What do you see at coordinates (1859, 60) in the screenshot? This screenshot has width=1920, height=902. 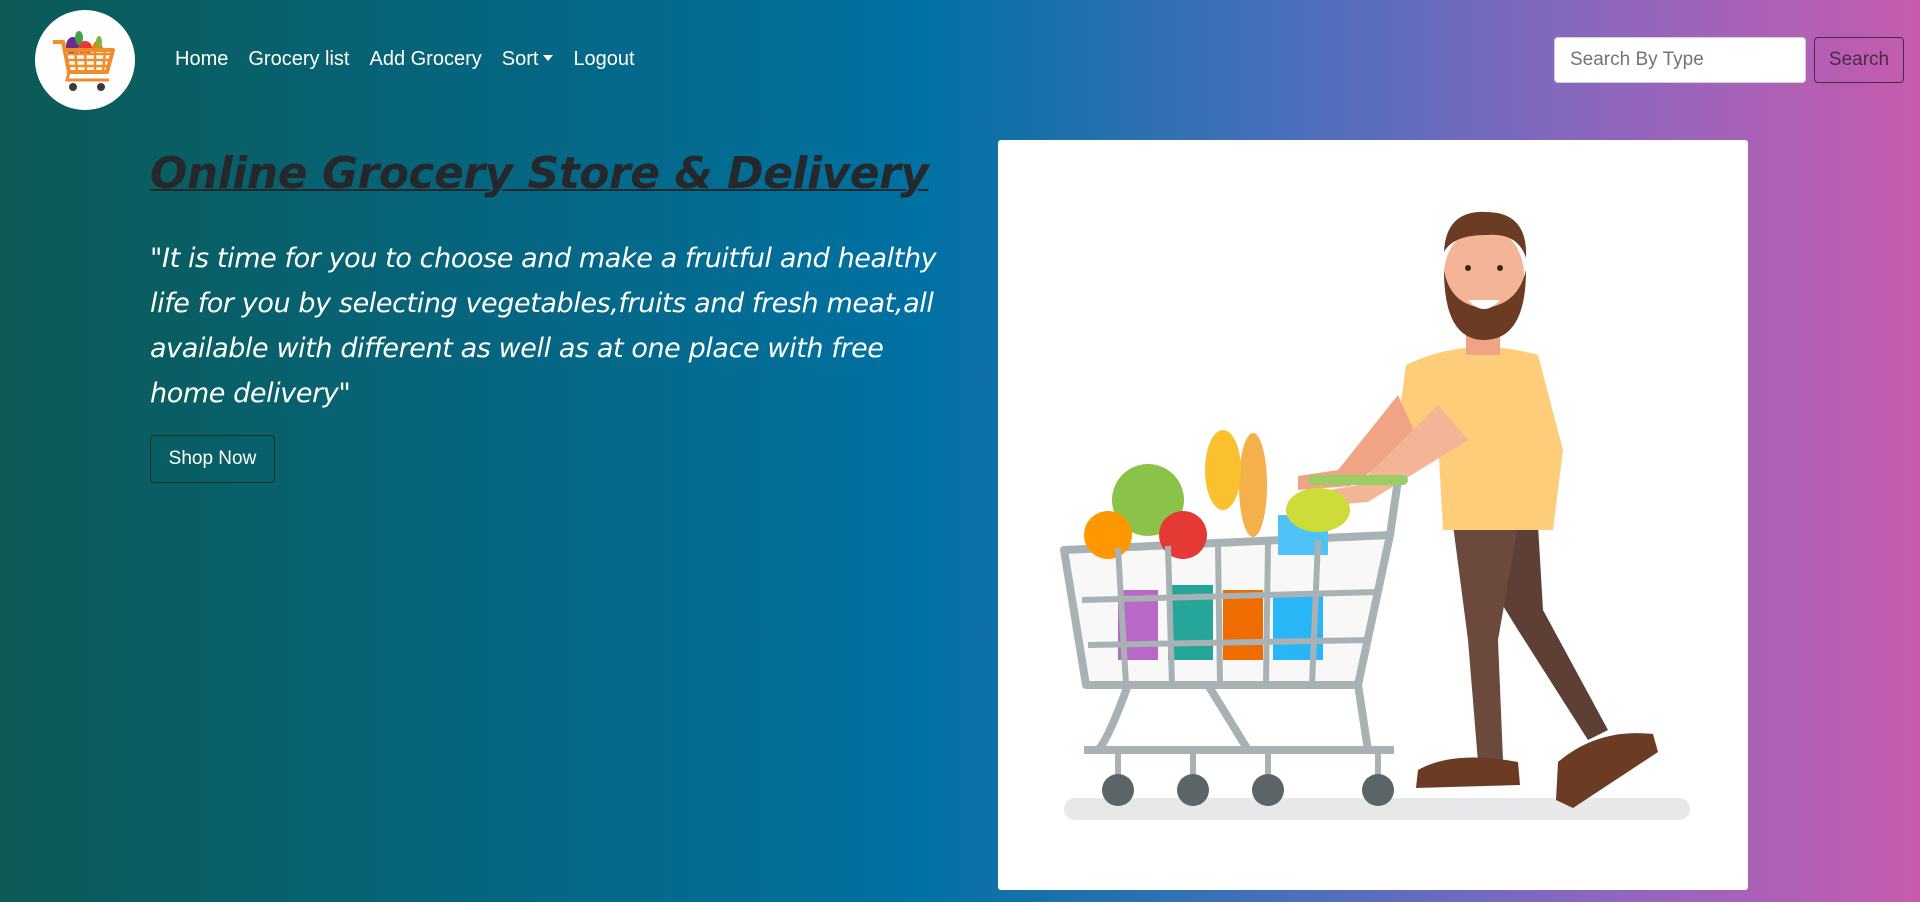 I see `search-button: Search` at bounding box center [1859, 60].